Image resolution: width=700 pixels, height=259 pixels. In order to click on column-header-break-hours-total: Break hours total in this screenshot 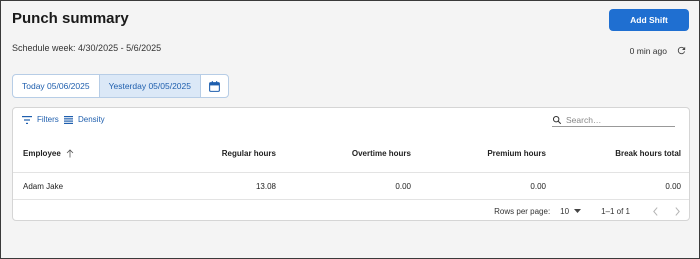, I will do `click(648, 153)`.